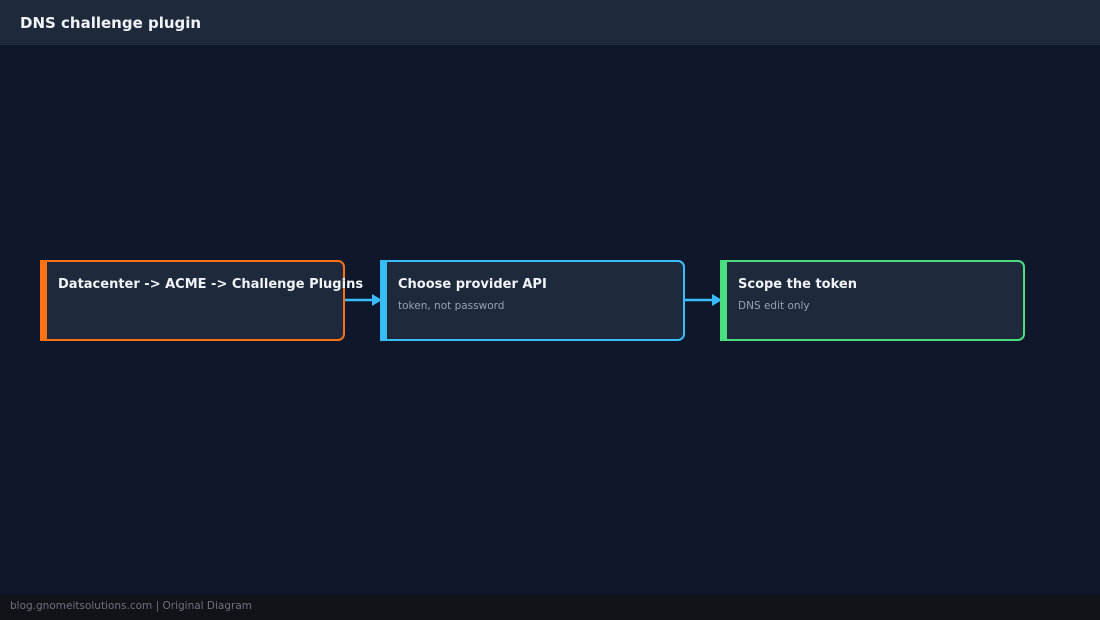 Image resolution: width=1100 pixels, height=620 pixels. Describe the element at coordinates (201, 300) in the screenshot. I see `node-datacenter-acme: Datacenter -> ACME -> Challenge Plugins` at that location.